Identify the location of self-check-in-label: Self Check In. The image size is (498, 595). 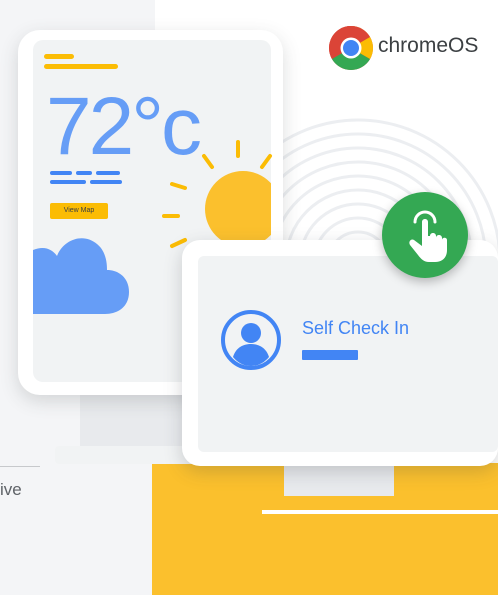
(355, 328).